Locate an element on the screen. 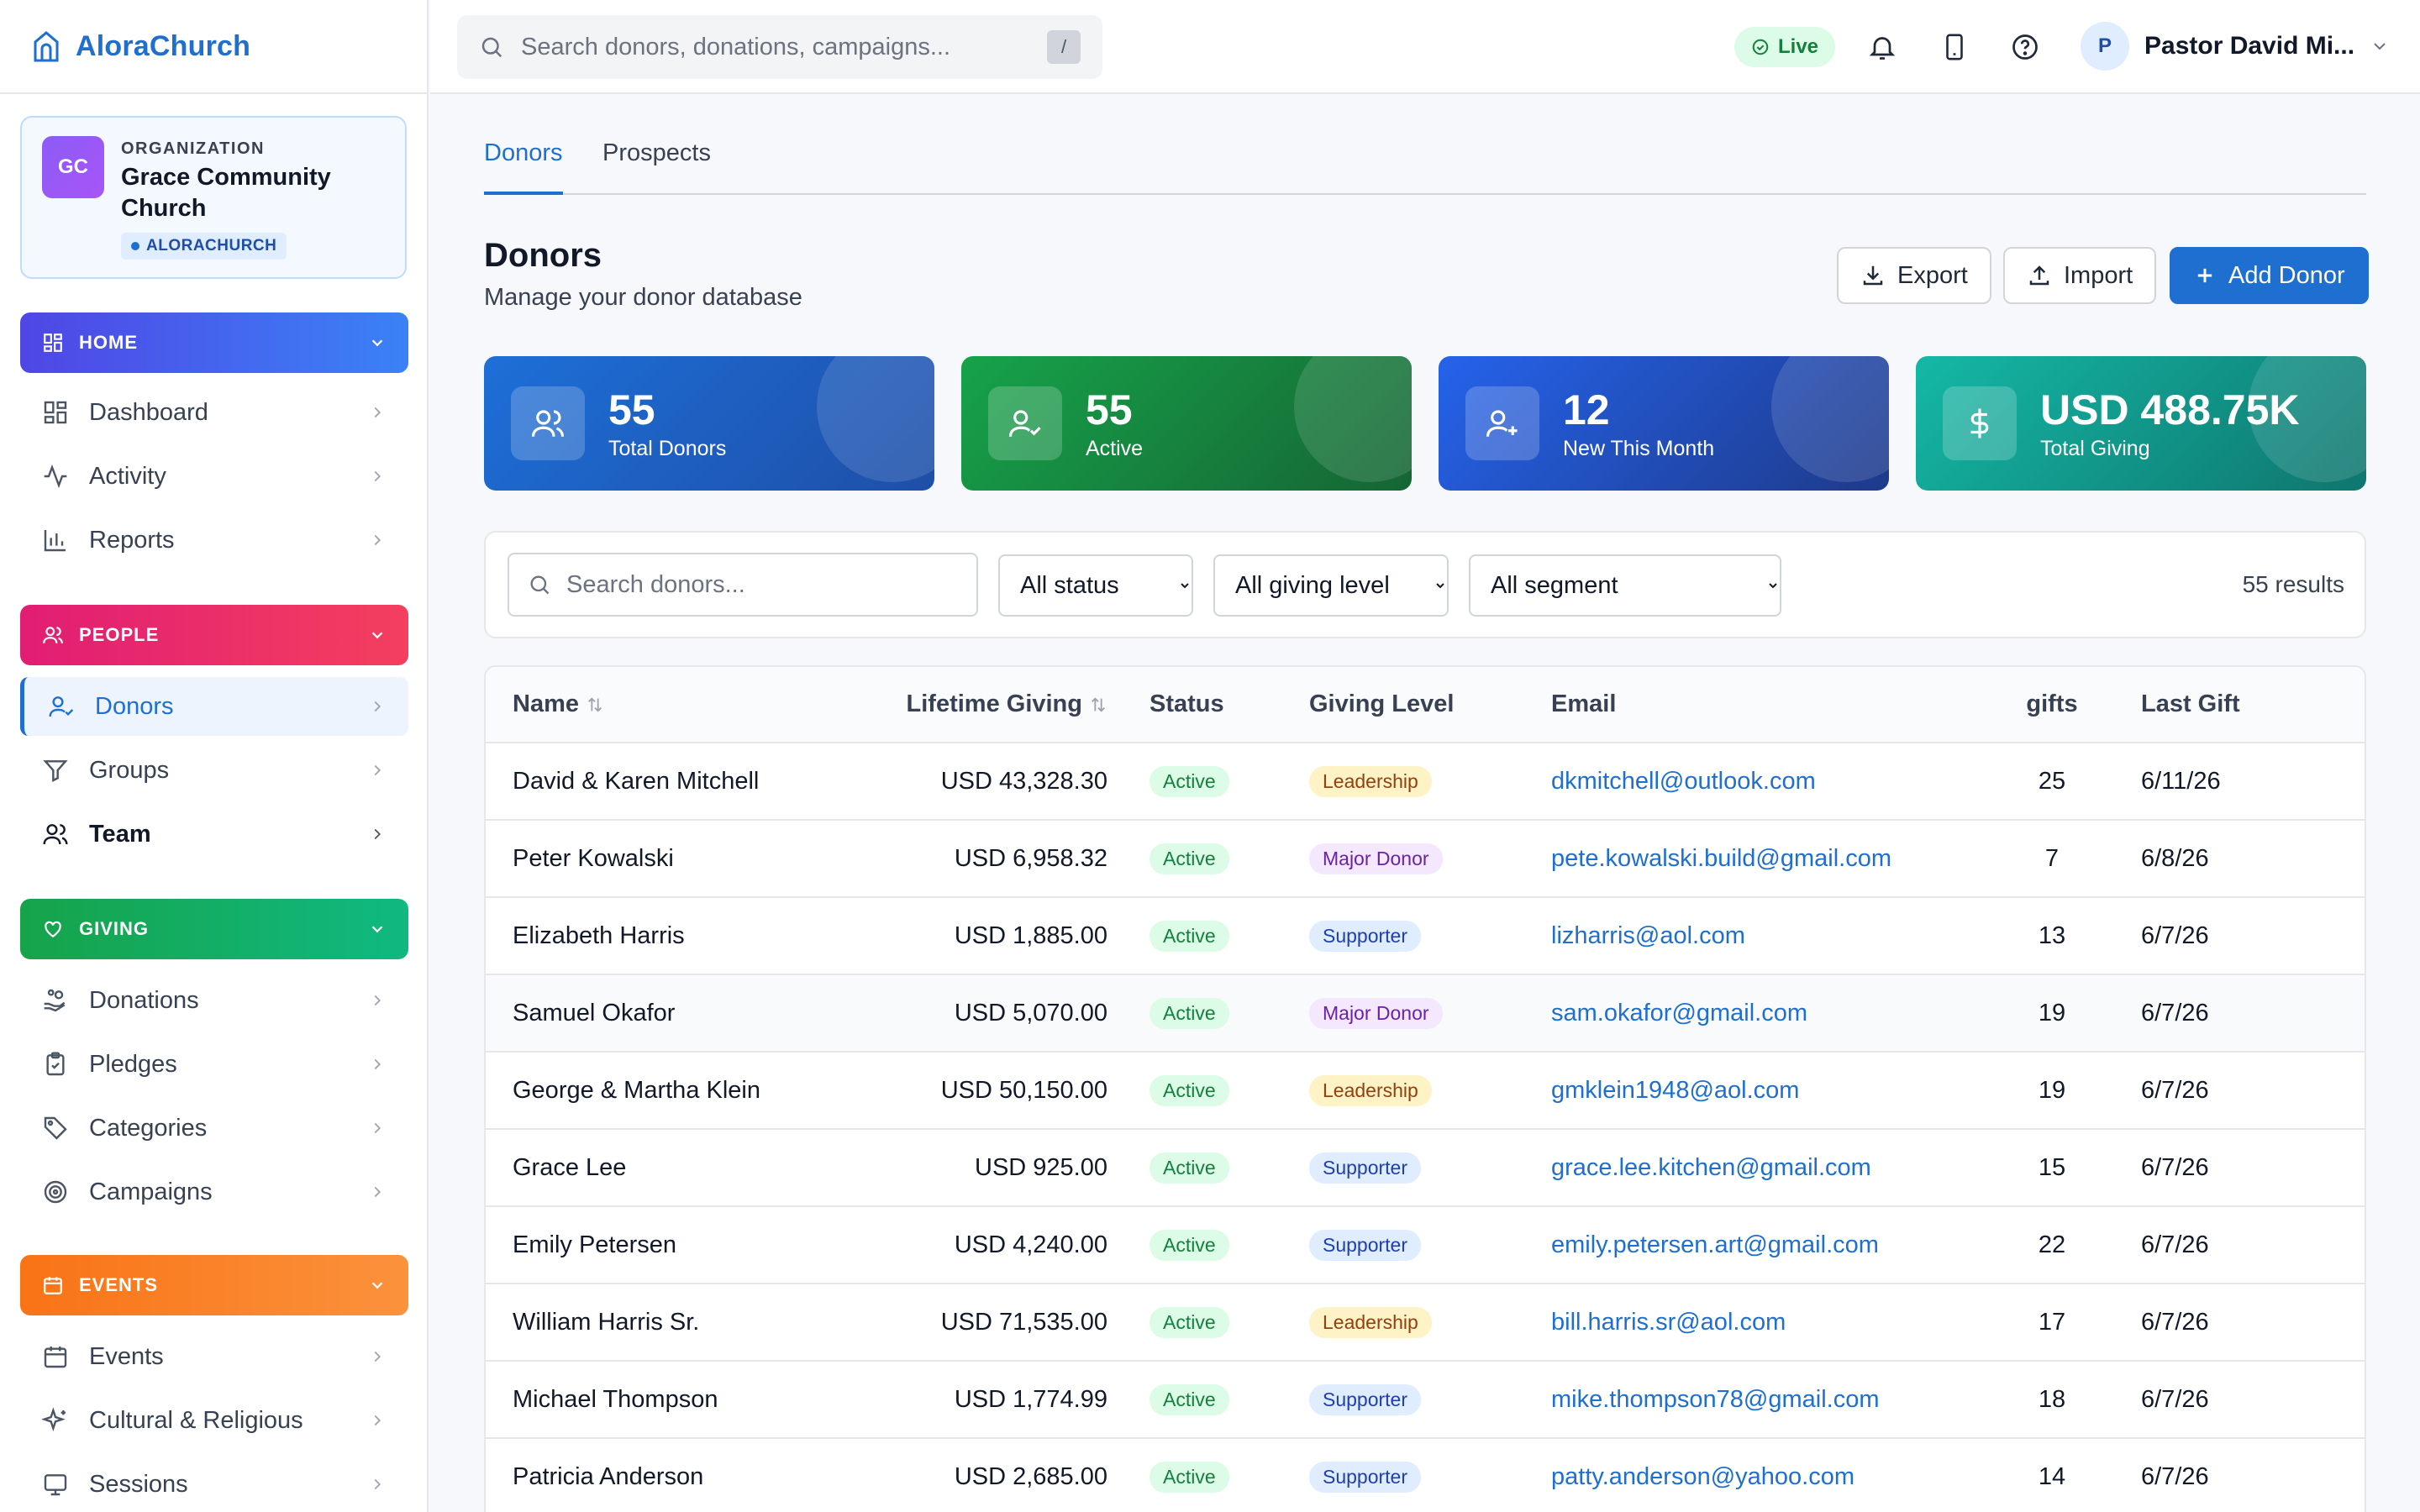 This screenshot has width=2420, height=1512. section-people: PEOPLE is located at coordinates (214, 635).